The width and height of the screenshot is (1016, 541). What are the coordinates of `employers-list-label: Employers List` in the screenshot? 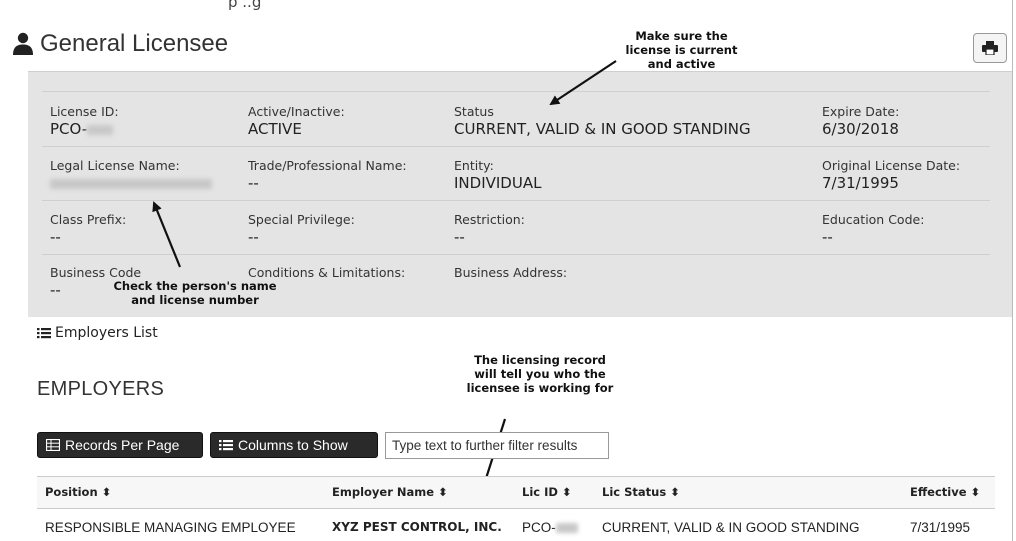 It's located at (106, 333).